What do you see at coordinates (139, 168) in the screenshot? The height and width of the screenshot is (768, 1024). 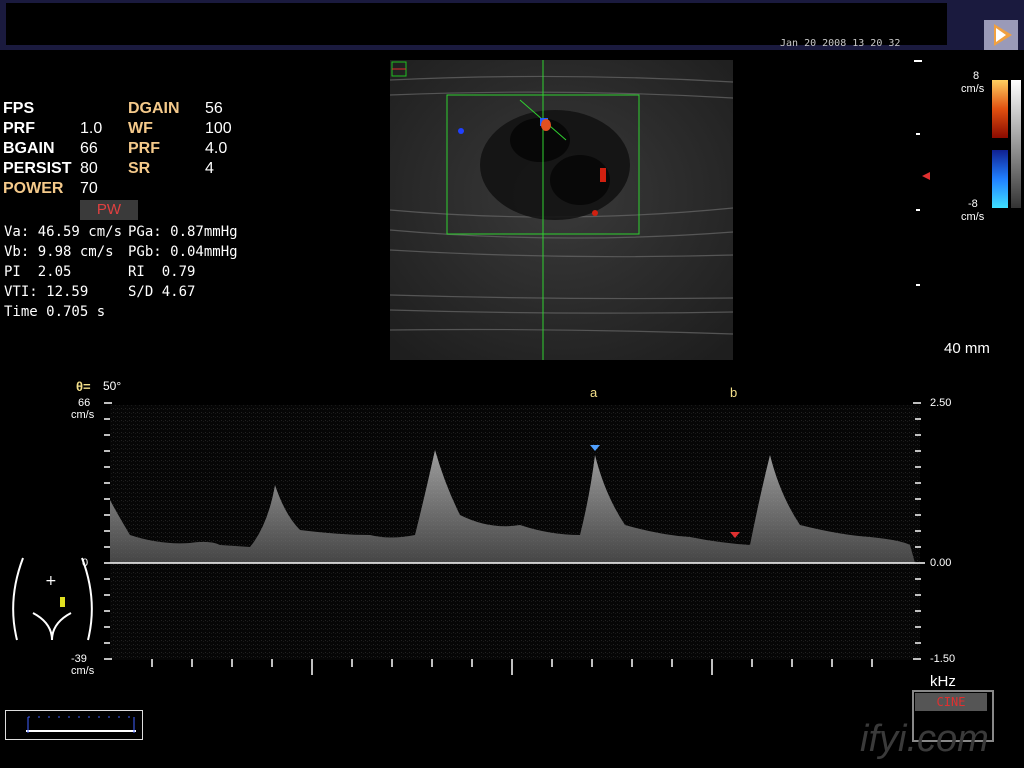 I see `param-label: SR` at bounding box center [139, 168].